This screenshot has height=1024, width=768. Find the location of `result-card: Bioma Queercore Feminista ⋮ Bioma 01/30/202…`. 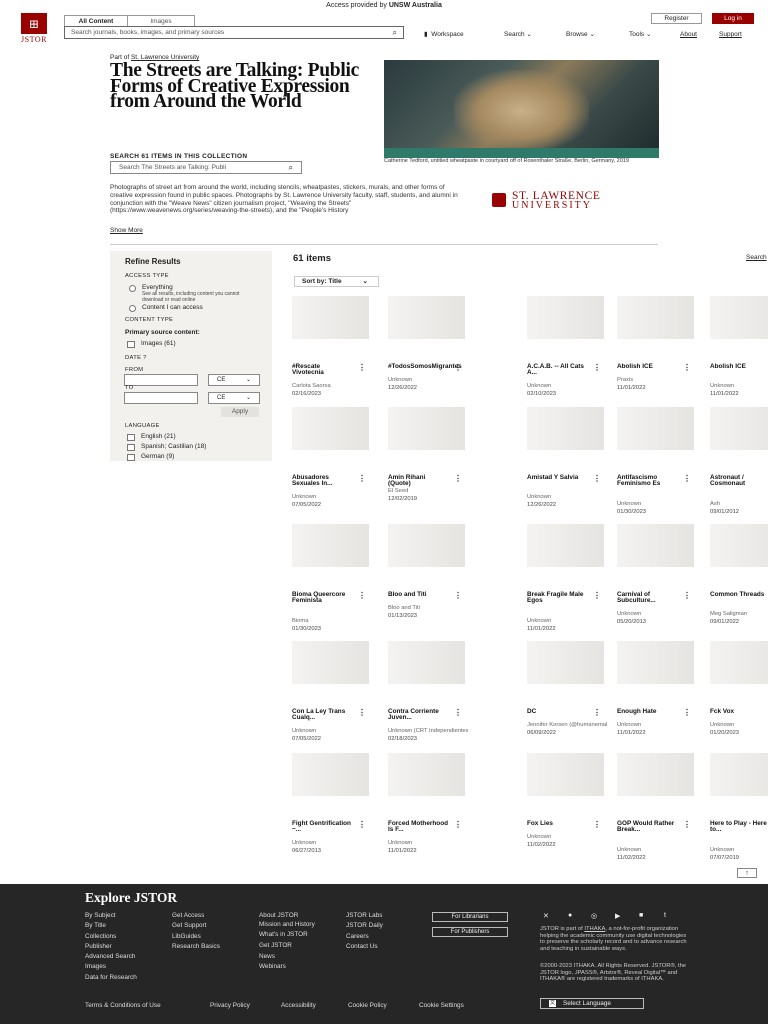

result-card: Bioma Queercore Feminista ⋮ Bioma 01/30/202… is located at coordinates (332, 578).